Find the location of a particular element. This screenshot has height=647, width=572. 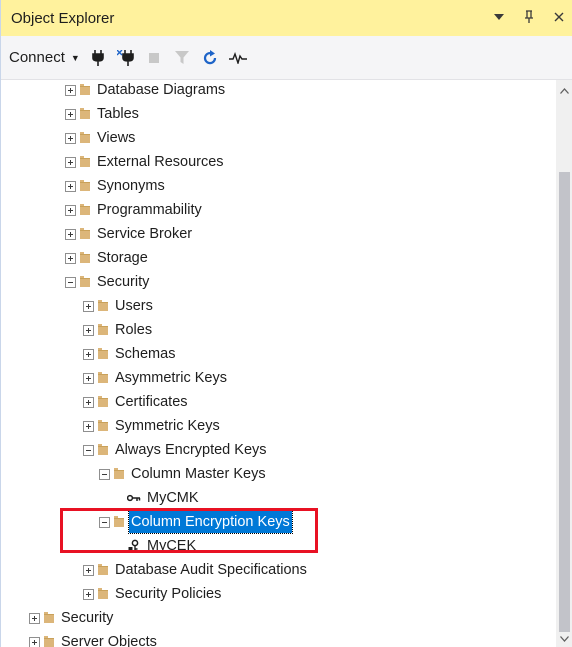

explorer-toolbar: Connect ▼ is located at coordinates (286, 58).